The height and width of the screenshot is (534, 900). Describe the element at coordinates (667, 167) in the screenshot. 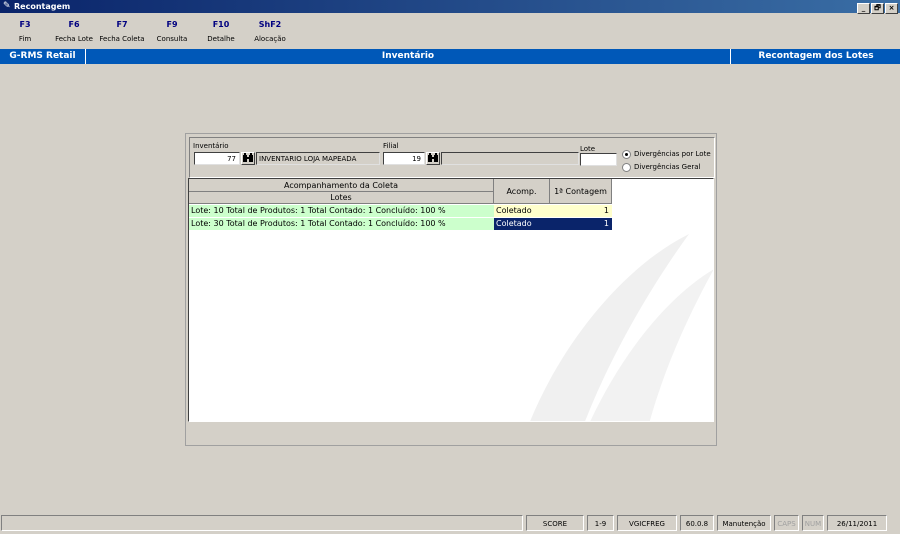

I see `radio-label: Divergências Geral` at that location.